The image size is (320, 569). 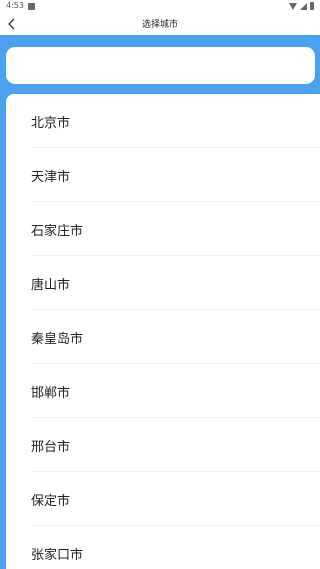 What do you see at coordinates (163, 121) in the screenshot?
I see `list-item: 北京市` at bounding box center [163, 121].